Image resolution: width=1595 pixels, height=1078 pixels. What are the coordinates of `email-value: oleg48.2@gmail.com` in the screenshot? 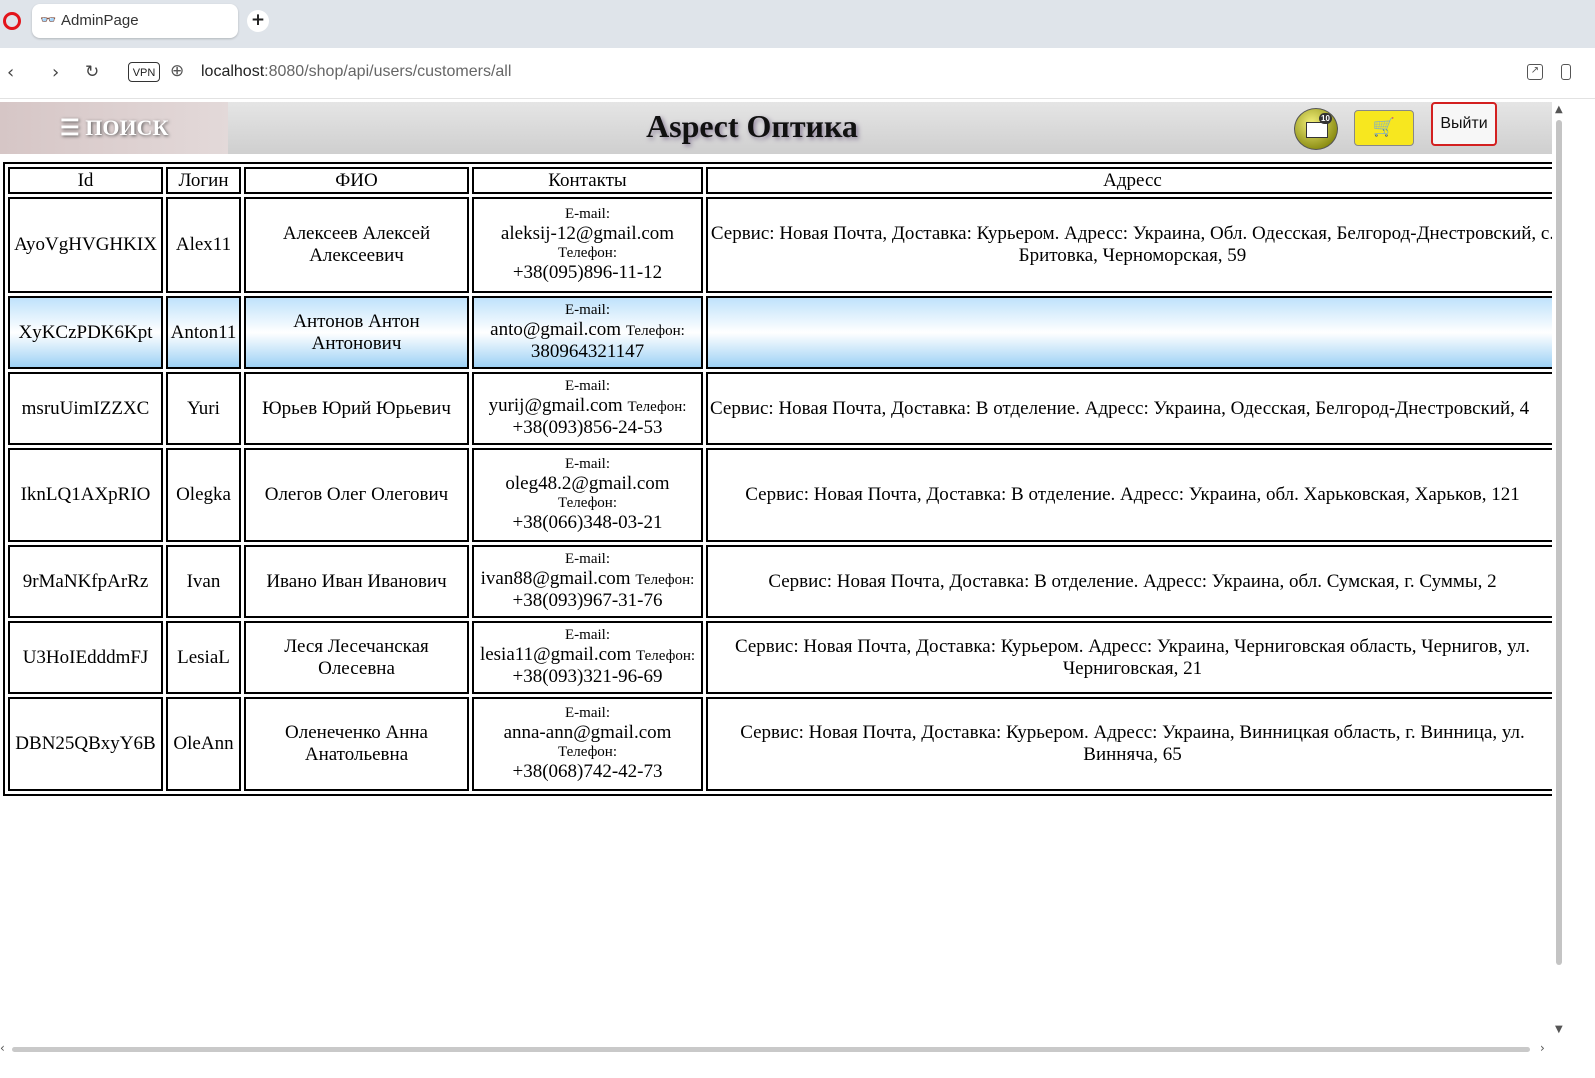 It's located at (587, 483).